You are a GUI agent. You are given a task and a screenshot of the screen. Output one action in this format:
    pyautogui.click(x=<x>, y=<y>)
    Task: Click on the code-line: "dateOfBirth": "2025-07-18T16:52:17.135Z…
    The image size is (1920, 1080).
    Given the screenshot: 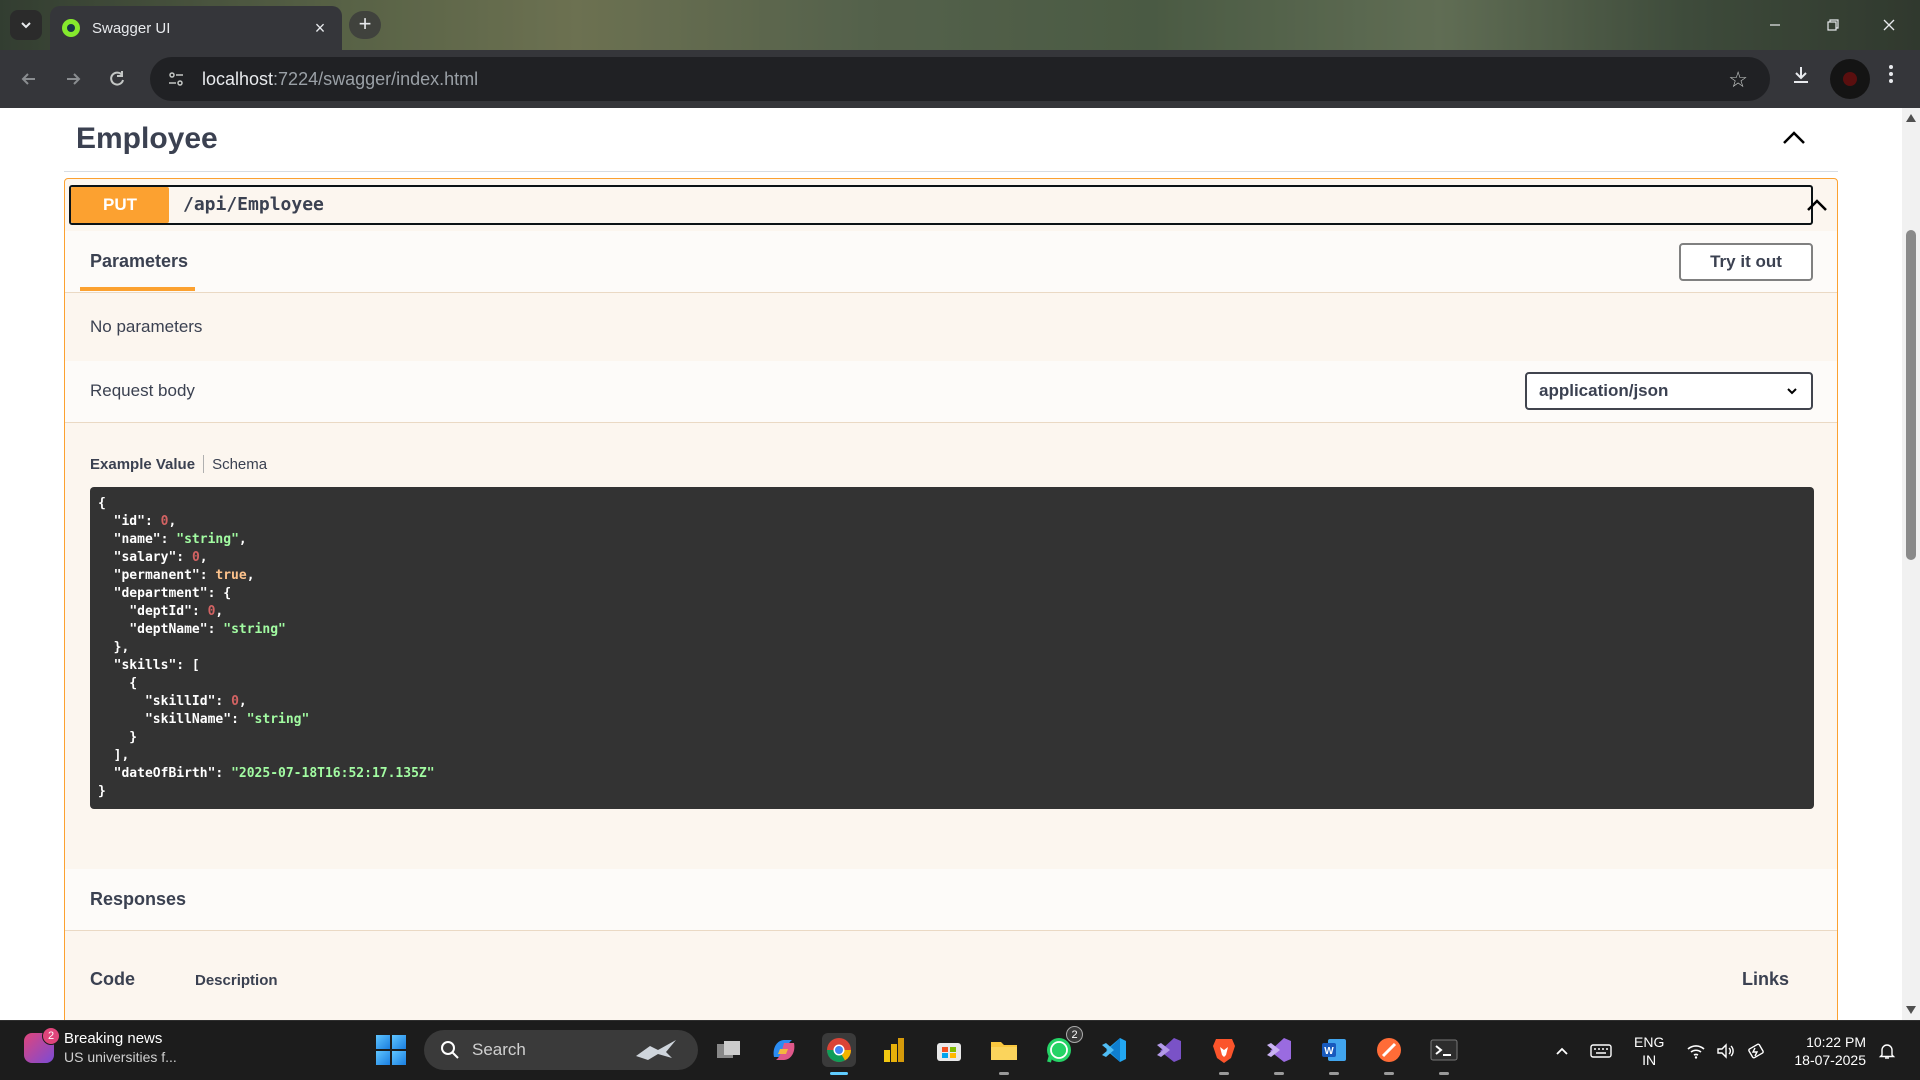 What is the action you would take?
    pyautogui.click(x=274, y=773)
    